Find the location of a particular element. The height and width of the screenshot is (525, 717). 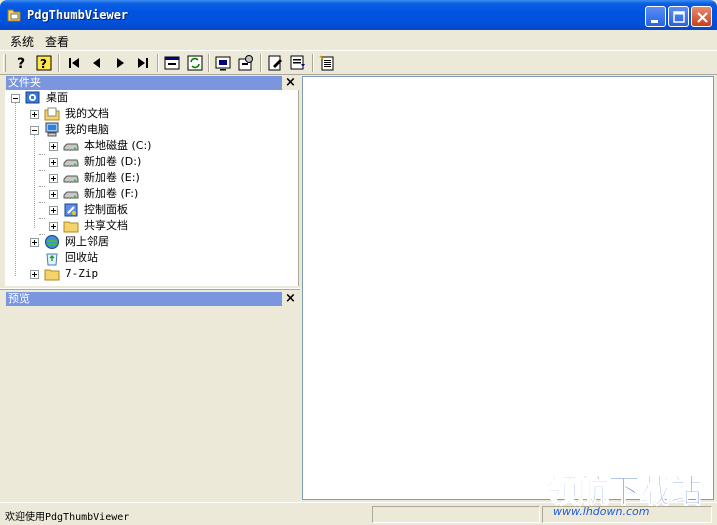

settings-button is located at coordinates (246, 63).